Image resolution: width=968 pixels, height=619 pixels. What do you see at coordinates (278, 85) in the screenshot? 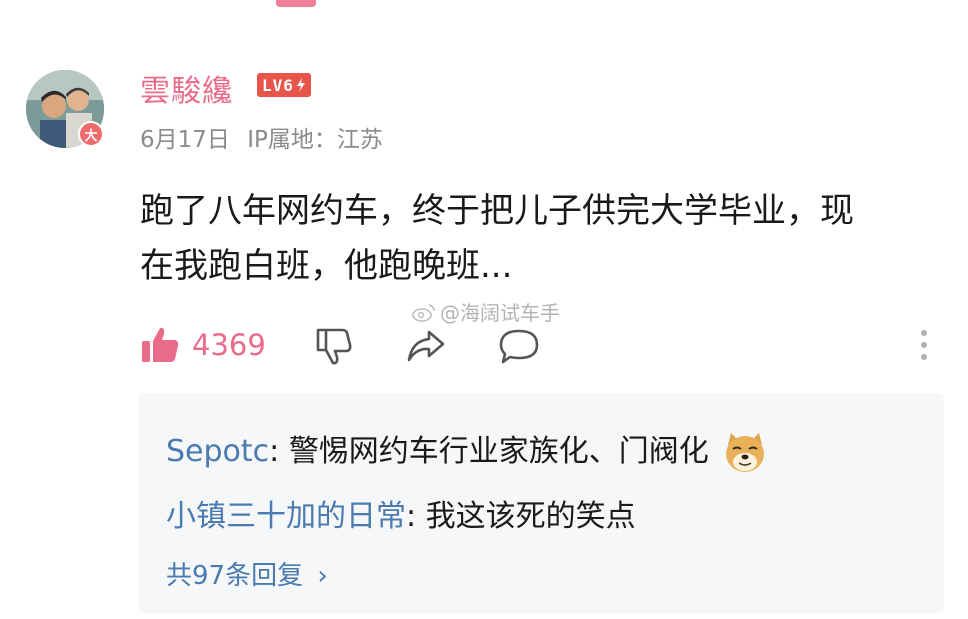
I see `level-text: LV6` at bounding box center [278, 85].